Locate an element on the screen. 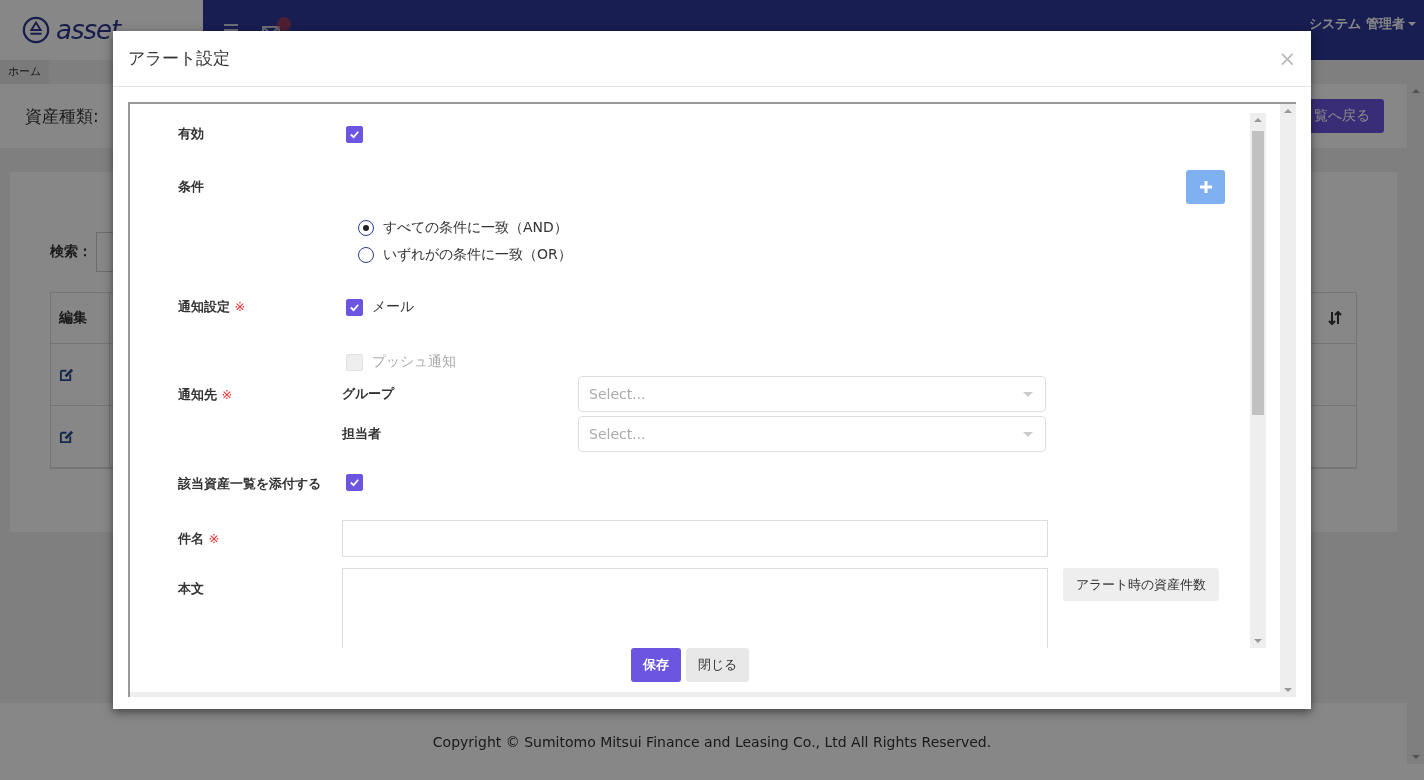 The height and width of the screenshot is (780, 1424). add-button is located at coordinates (1205, 187).